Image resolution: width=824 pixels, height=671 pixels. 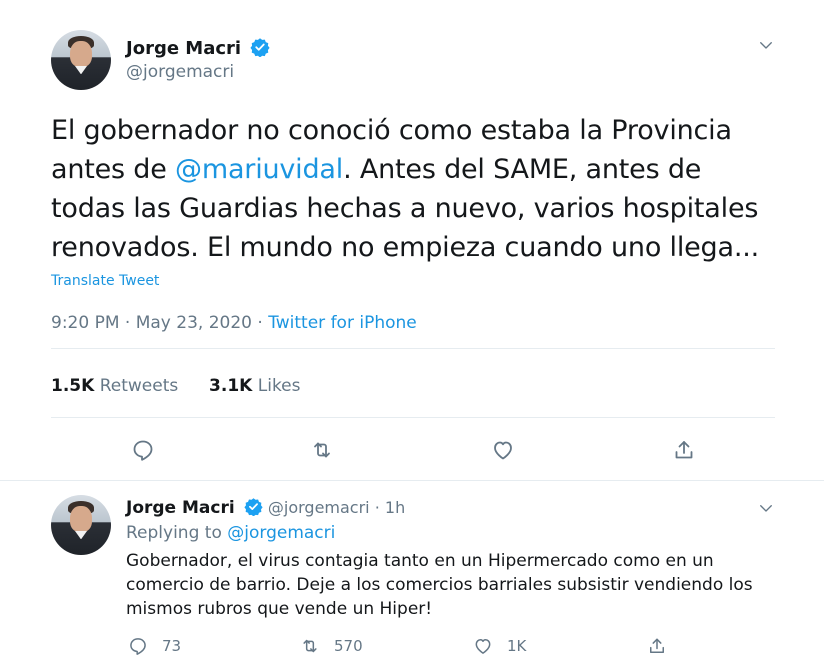 What do you see at coordinates (177, 533) in the screenshot?
I see `replying-to-label: Replying to` at bounding box center [177, 533].